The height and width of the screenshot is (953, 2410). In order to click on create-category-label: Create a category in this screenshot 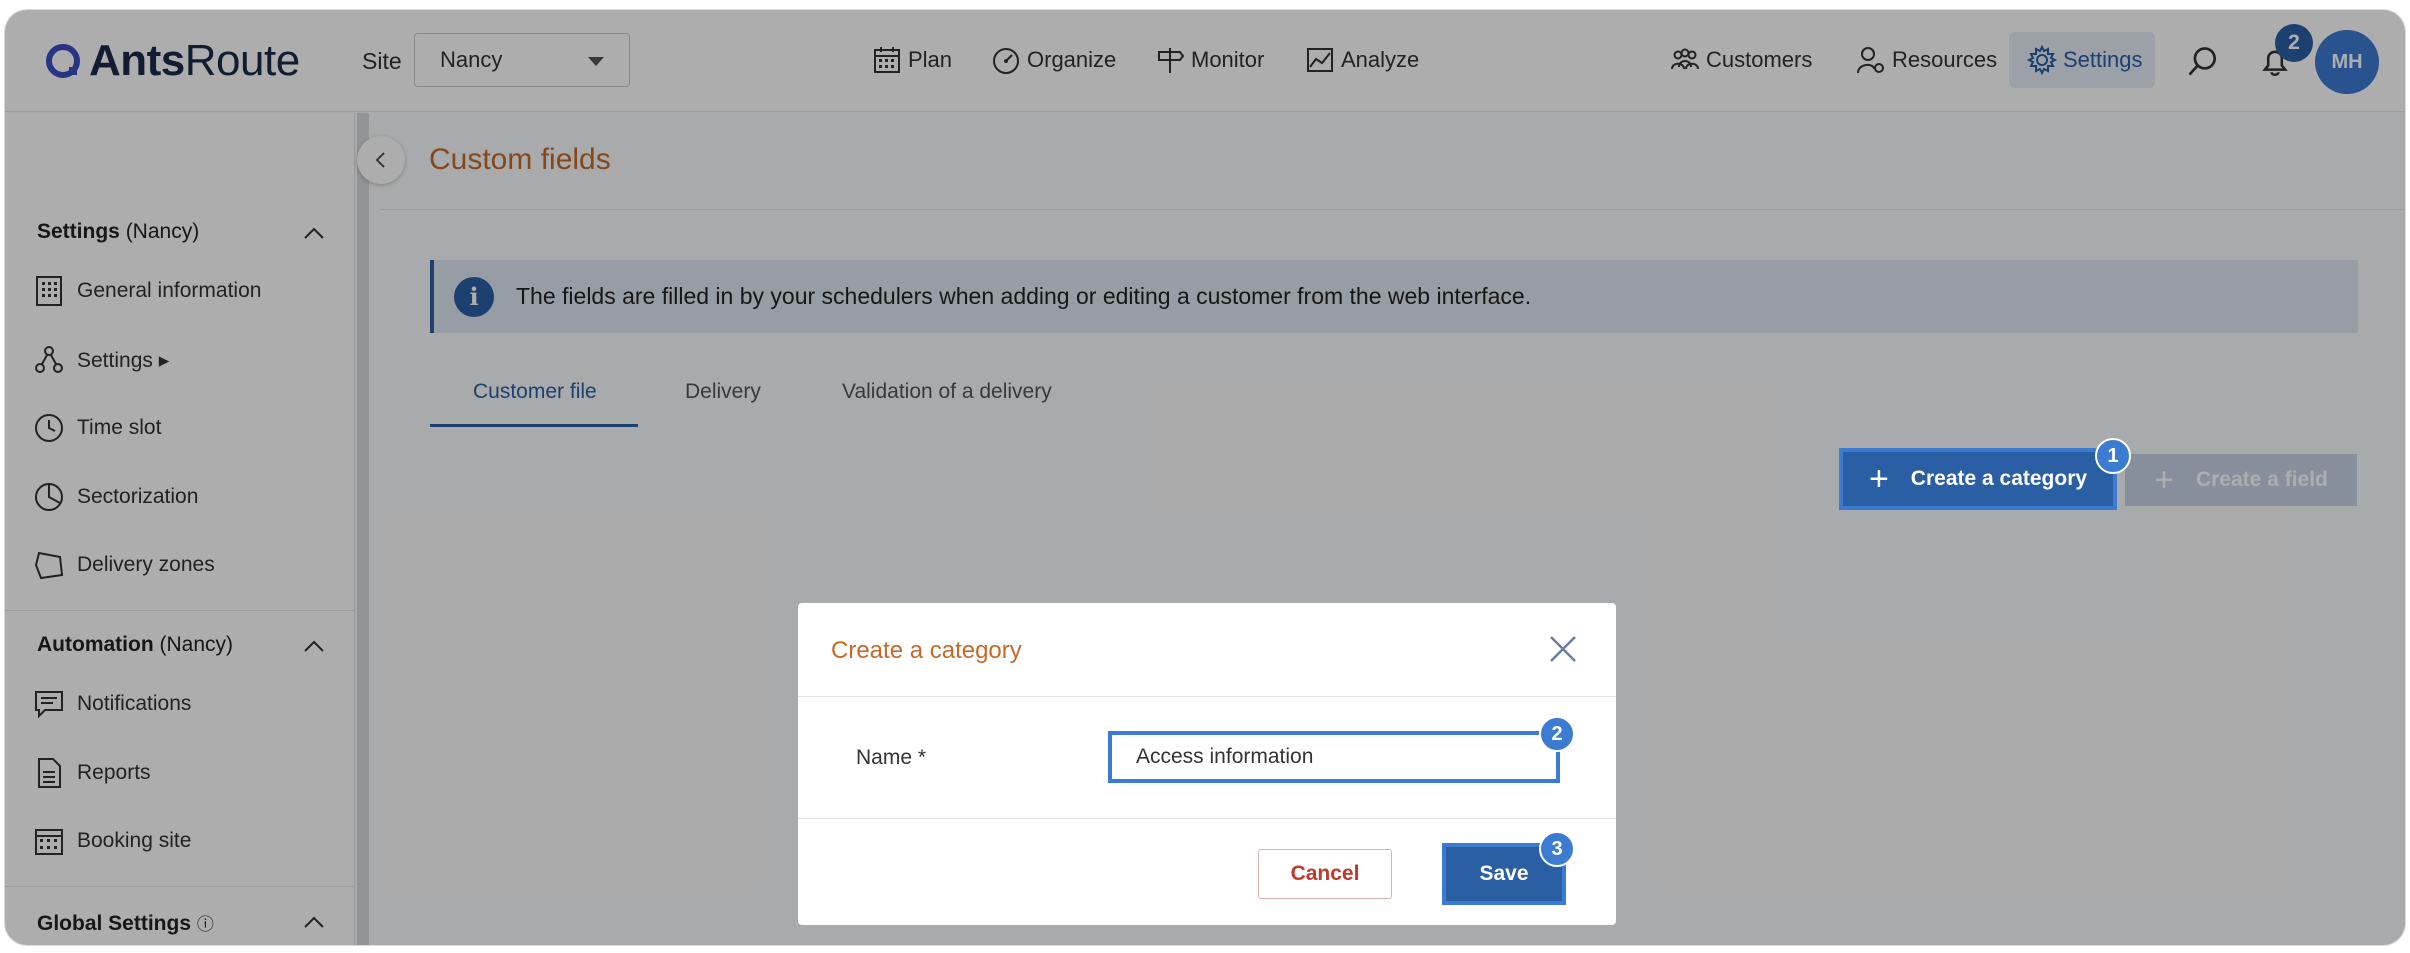, I will do `click(1999, 478)`.